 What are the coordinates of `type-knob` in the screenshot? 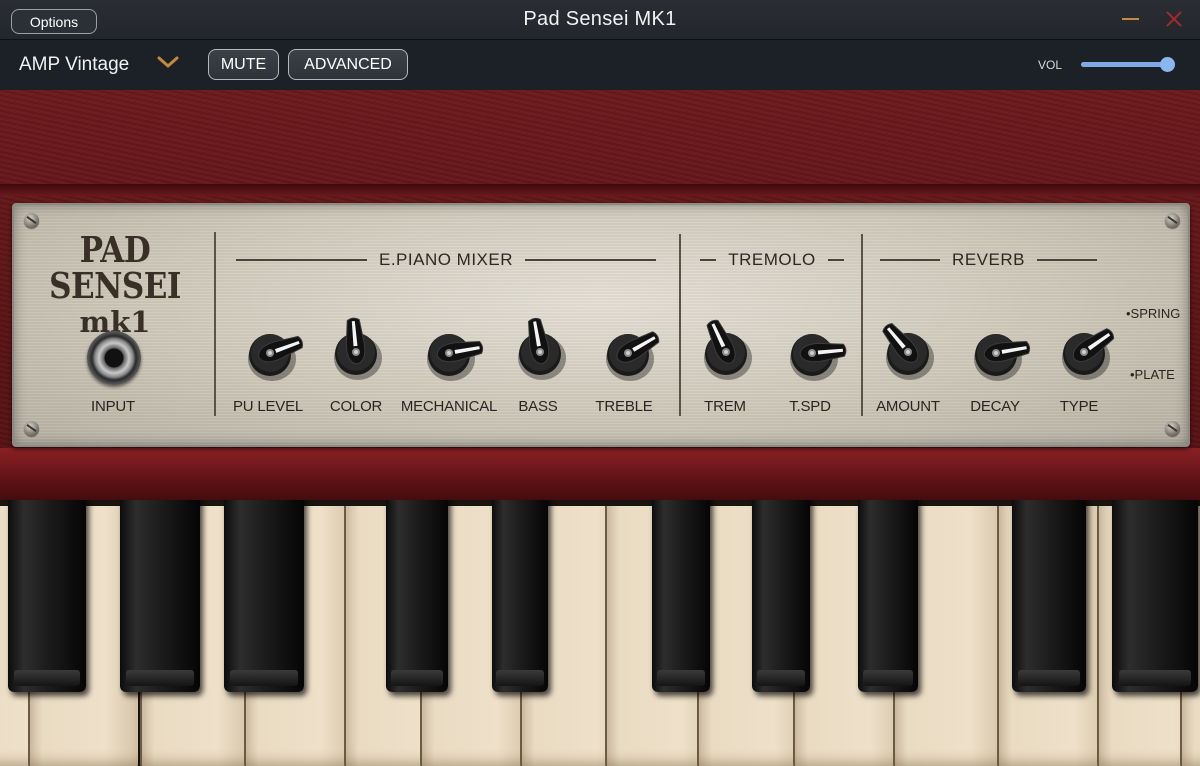 It's located at (1084, 352).